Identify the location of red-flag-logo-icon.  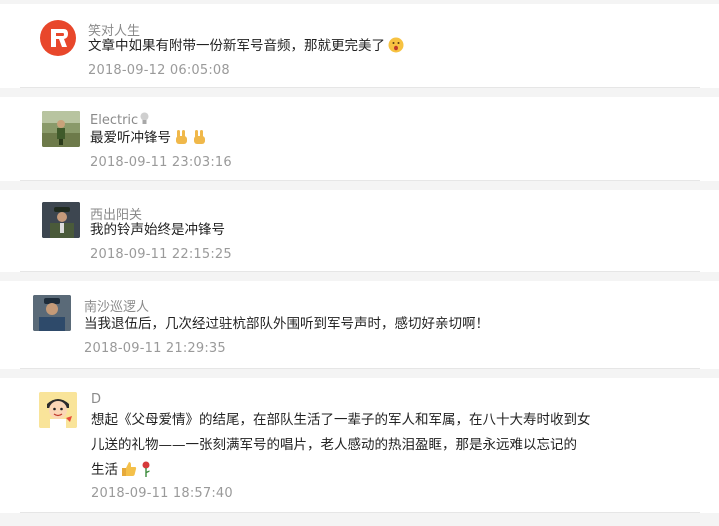
(59, 38).